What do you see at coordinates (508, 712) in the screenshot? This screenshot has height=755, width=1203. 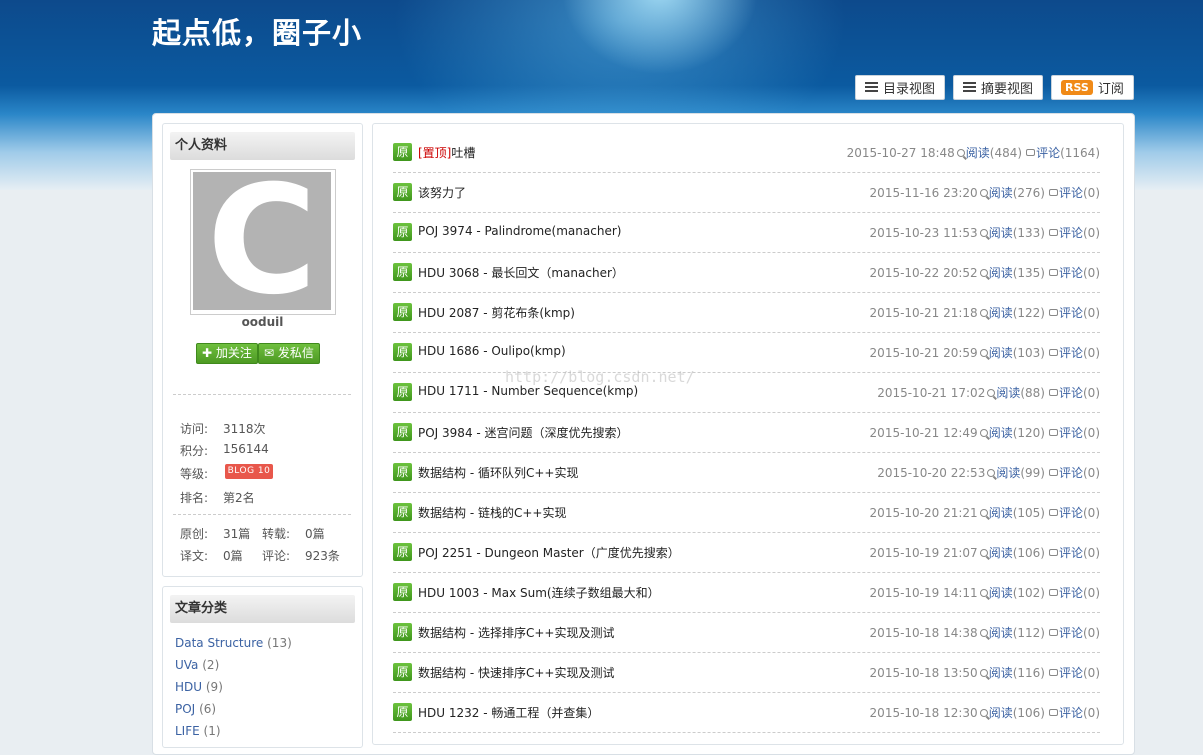 I see `article-title-link: HDU 1232 - 畅通工程（并查集）` at bounding box center [508, 712].